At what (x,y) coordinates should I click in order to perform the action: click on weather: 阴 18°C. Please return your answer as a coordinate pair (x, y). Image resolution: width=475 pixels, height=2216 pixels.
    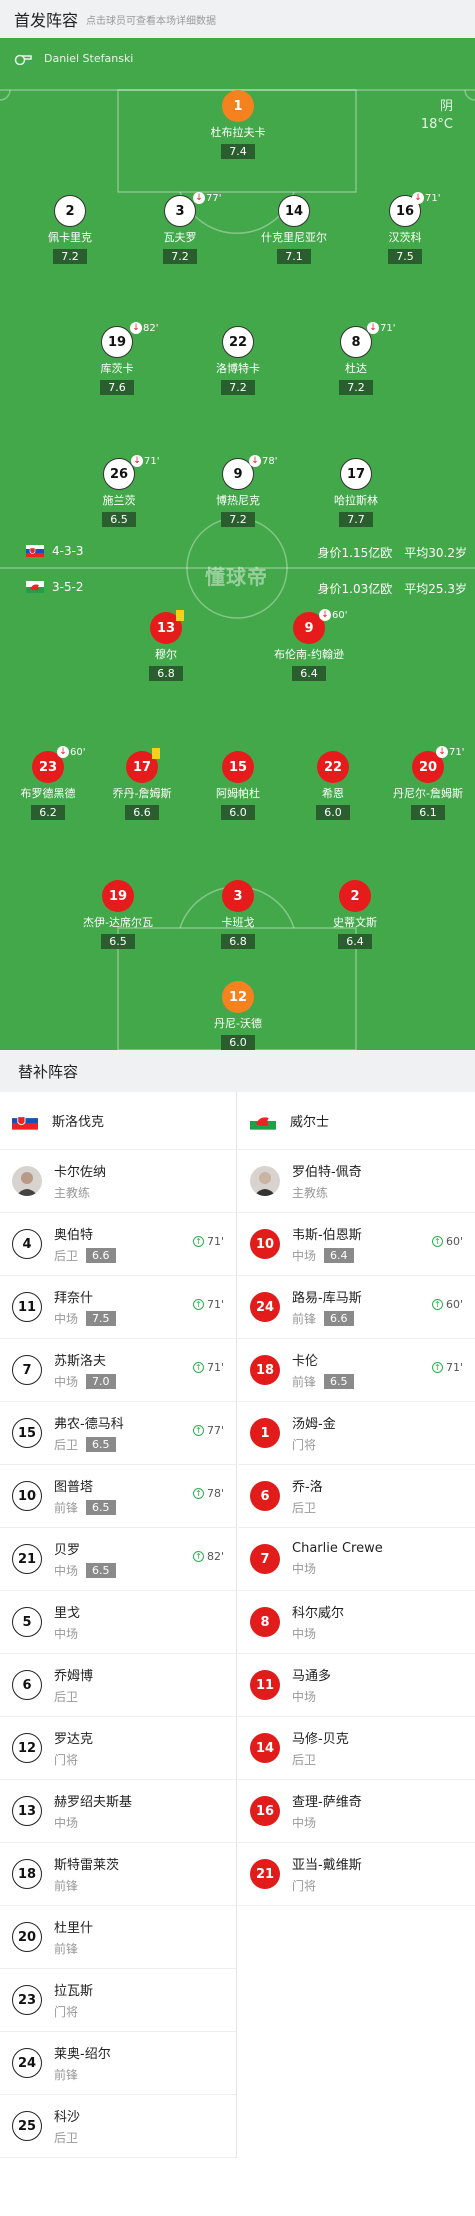
    Looking at the image, I should click on (437, 116).